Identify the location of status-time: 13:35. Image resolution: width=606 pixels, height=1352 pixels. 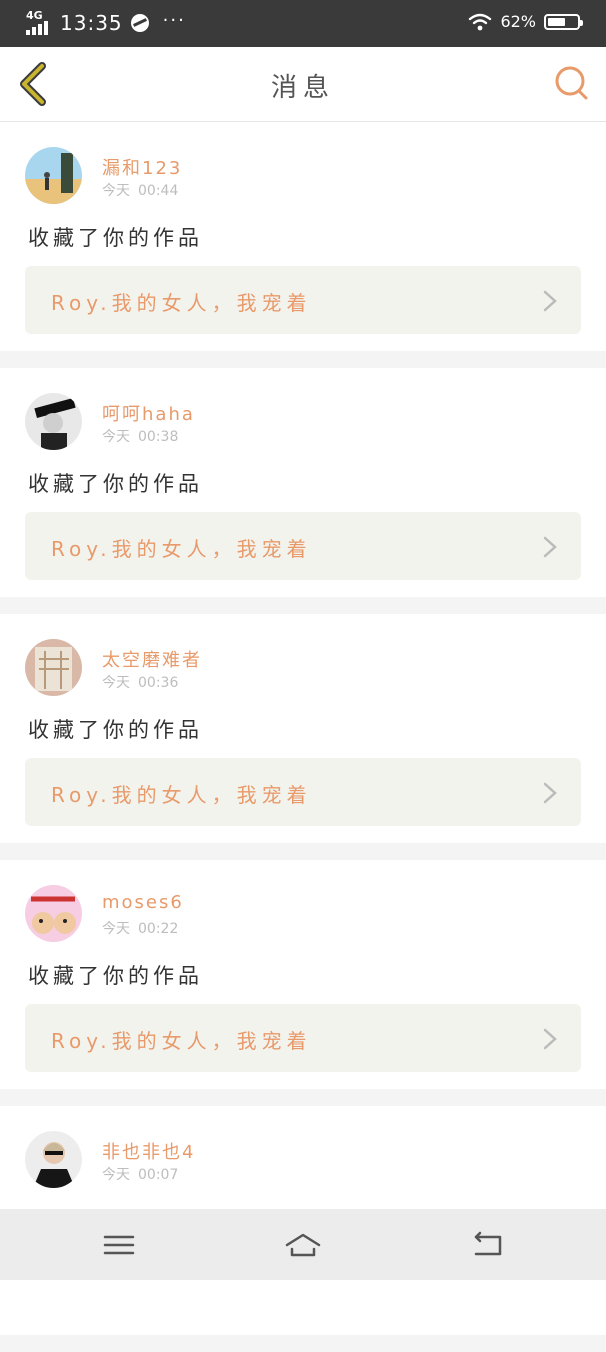
(91, 23).